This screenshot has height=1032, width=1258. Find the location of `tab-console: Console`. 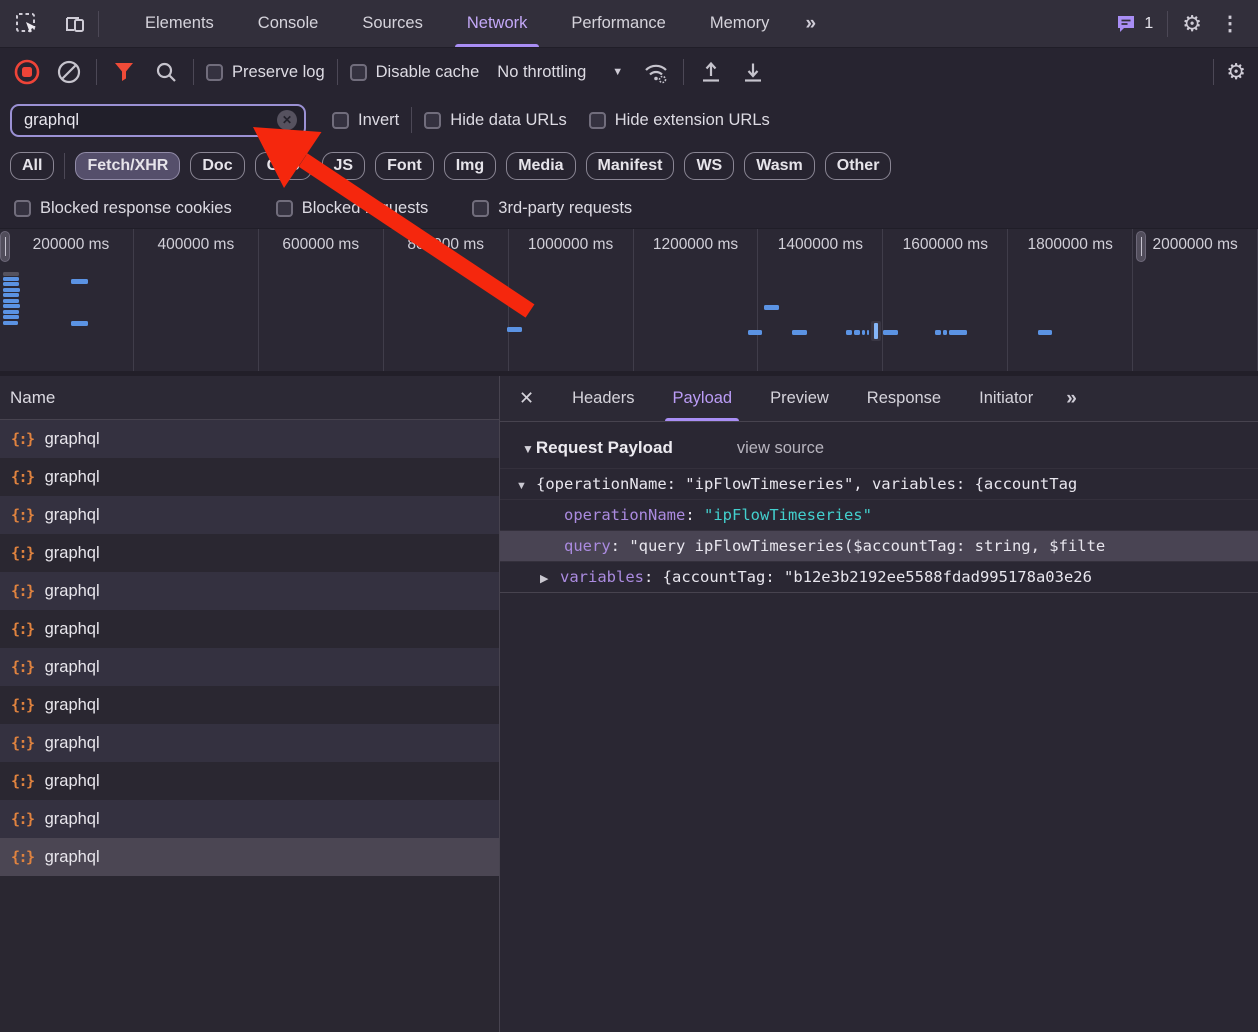

tab-console: Console is located at coordinates (288, 23).